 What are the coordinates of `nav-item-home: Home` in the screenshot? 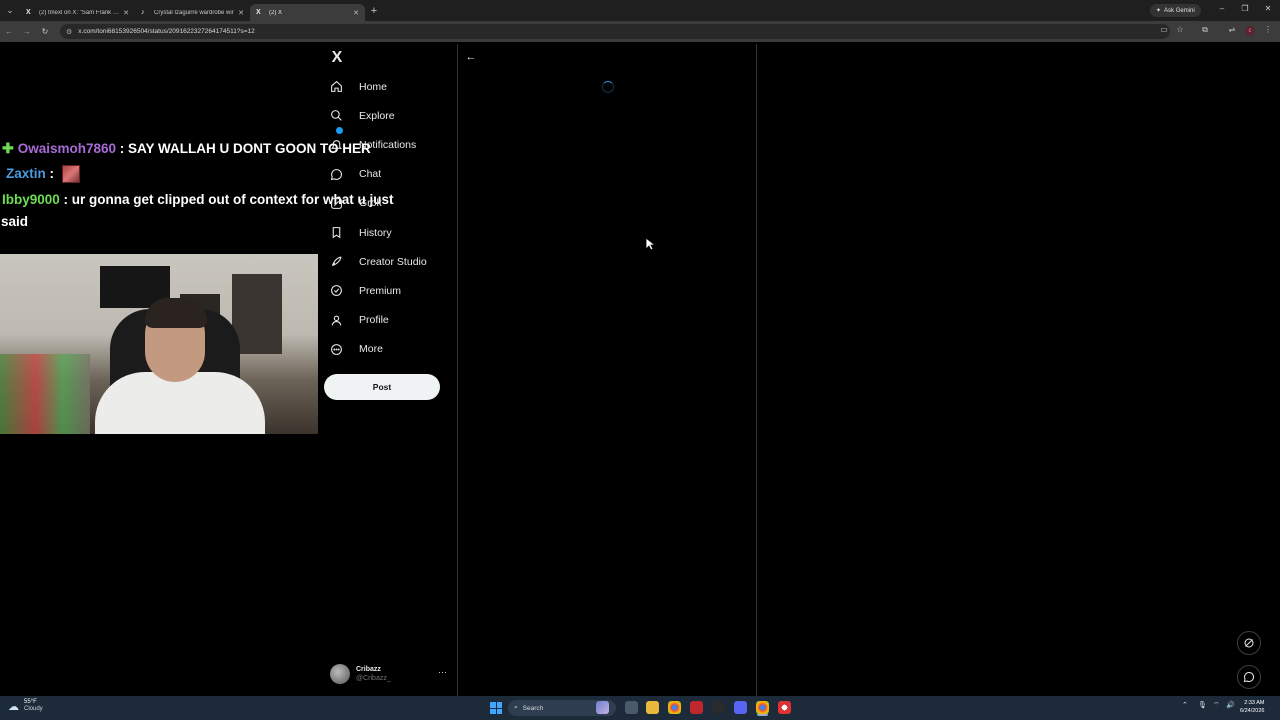 It's located at (389, 86).